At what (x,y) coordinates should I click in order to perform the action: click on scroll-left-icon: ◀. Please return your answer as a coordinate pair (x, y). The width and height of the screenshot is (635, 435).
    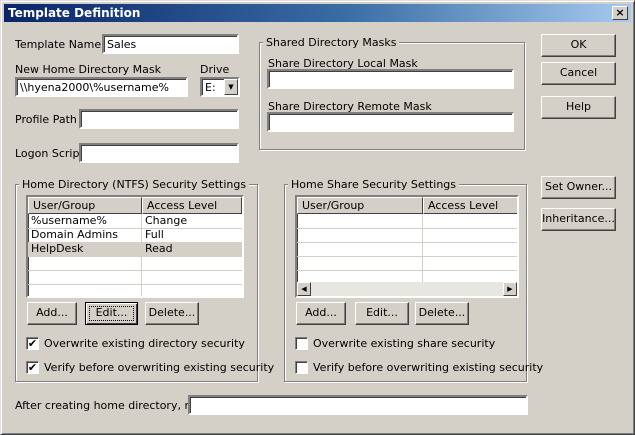
    Looking at the image, I should click on (304, 289).